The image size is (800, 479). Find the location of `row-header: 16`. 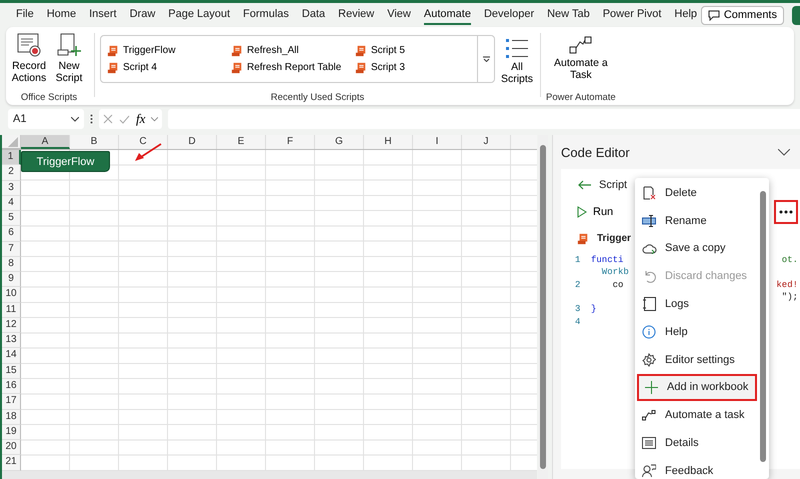

row-header: 16 is located at coordinates (11, 386).